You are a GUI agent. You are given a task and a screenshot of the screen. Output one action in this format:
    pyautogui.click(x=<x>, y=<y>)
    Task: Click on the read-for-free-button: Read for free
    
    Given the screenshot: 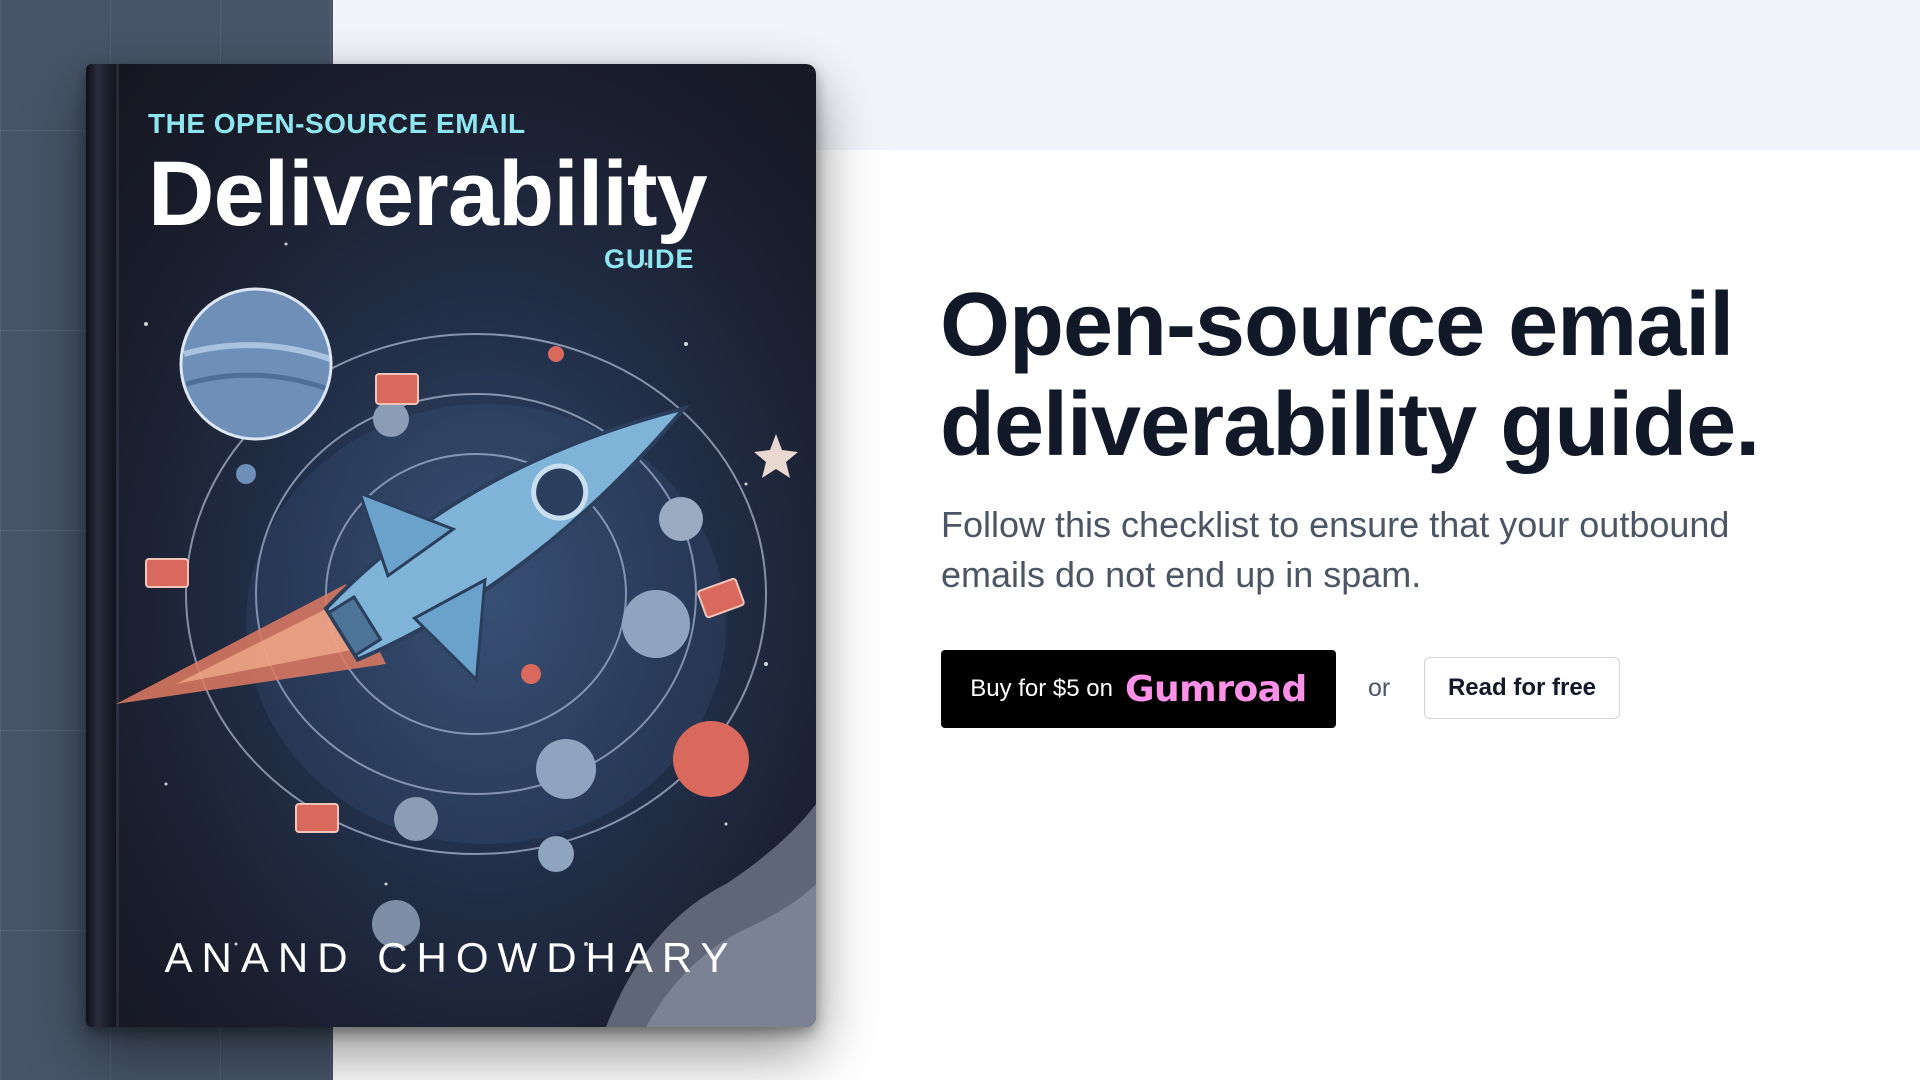 What is the action you would take?
    pyautogui.click(x=1522, y=688)
    